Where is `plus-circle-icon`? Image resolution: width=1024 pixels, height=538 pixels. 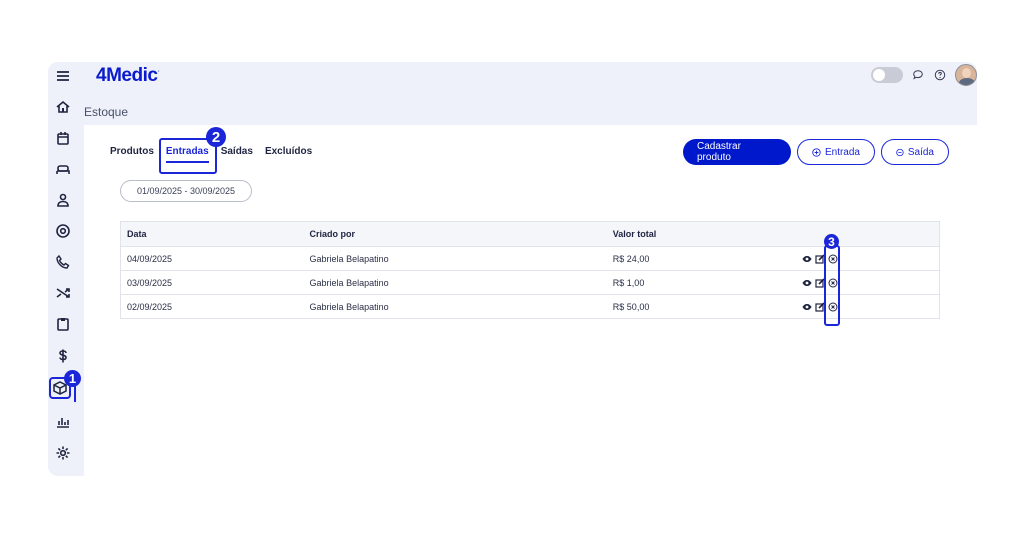 plus-circle-icon is located at coordinates (816, 152).